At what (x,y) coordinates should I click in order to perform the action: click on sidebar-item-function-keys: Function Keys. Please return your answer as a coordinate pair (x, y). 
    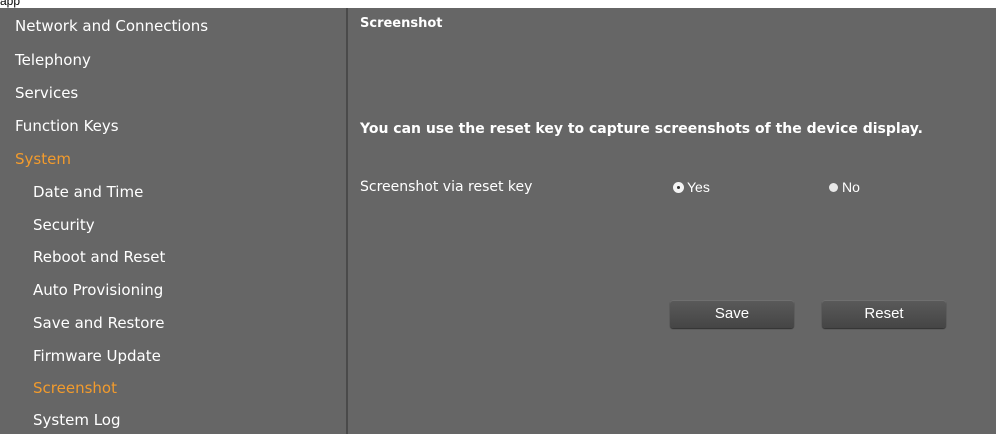
    Looking at the image, I should click on (67, 126).